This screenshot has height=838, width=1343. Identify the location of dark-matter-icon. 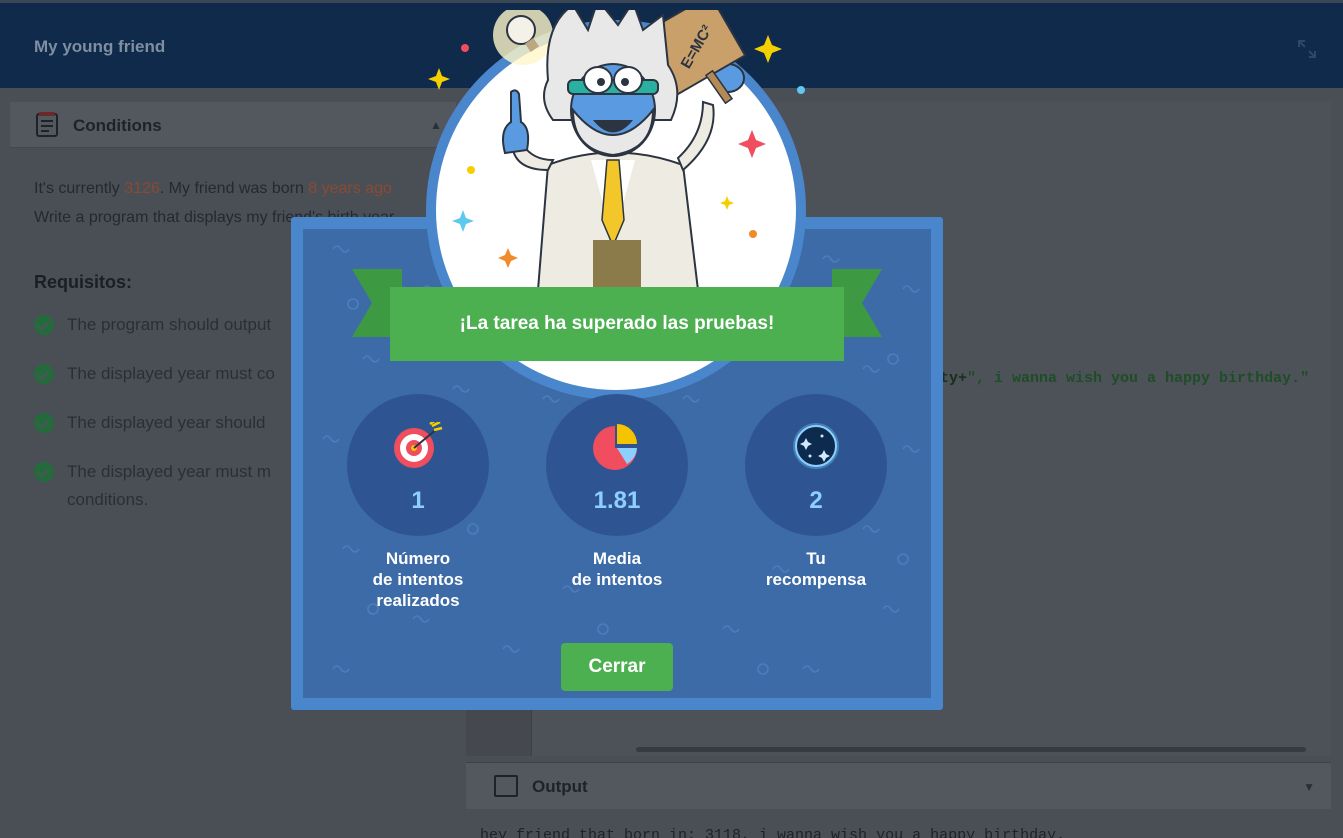
(816, 446).